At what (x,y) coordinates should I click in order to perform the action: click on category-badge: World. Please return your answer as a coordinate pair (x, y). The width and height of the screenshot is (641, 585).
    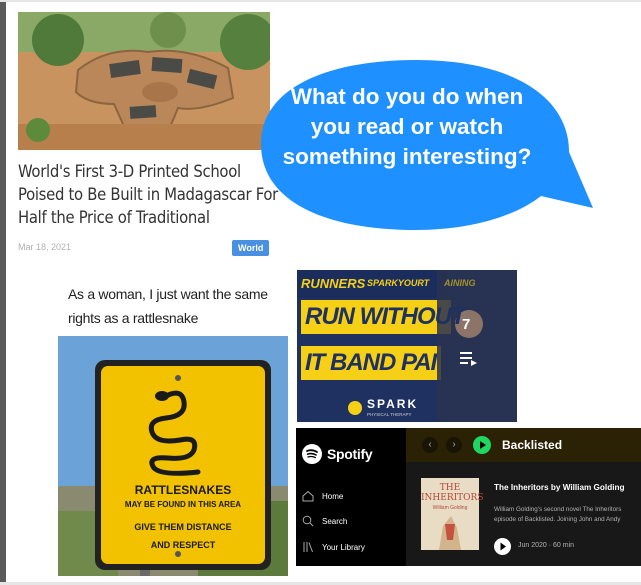
    Looking at the image, I should click on (251, 248).